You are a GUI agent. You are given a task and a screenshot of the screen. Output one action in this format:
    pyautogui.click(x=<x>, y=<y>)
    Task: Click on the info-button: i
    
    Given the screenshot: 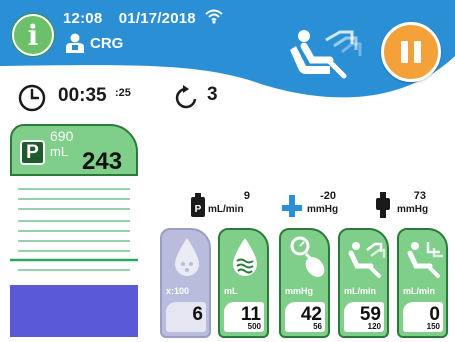 What is the action you would take?
    pyautogui.click(x=33, y=35)
    